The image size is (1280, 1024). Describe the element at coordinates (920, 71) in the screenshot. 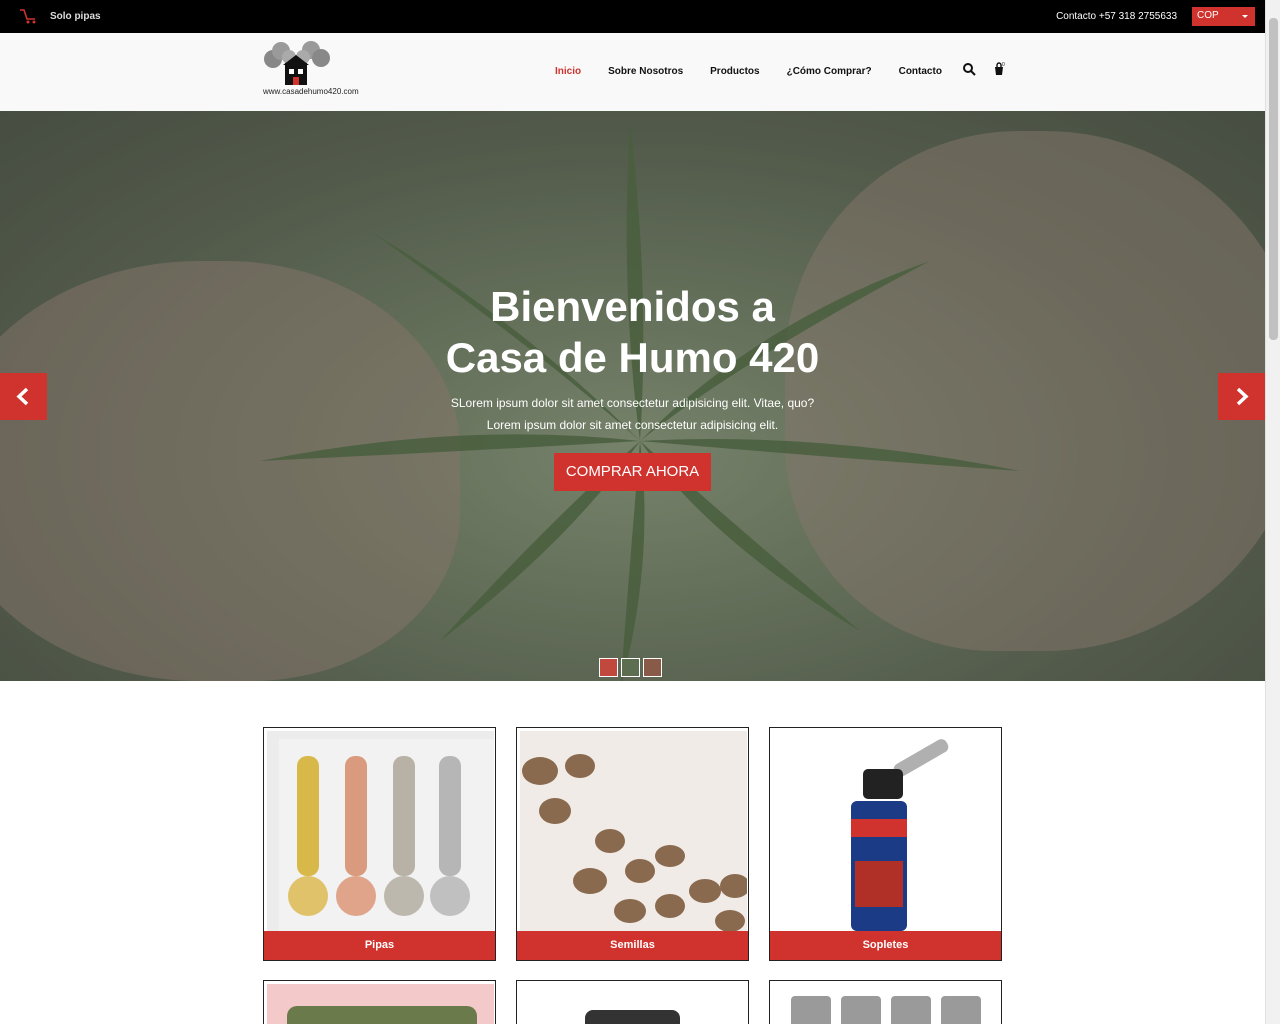

I see `nav-item-contacto: Contacto` at that location.